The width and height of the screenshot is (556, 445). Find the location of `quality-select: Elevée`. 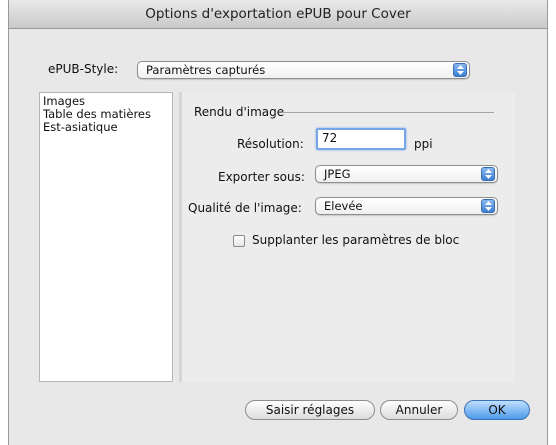

quality-select: Elevée is located at coordinates (406, 206).